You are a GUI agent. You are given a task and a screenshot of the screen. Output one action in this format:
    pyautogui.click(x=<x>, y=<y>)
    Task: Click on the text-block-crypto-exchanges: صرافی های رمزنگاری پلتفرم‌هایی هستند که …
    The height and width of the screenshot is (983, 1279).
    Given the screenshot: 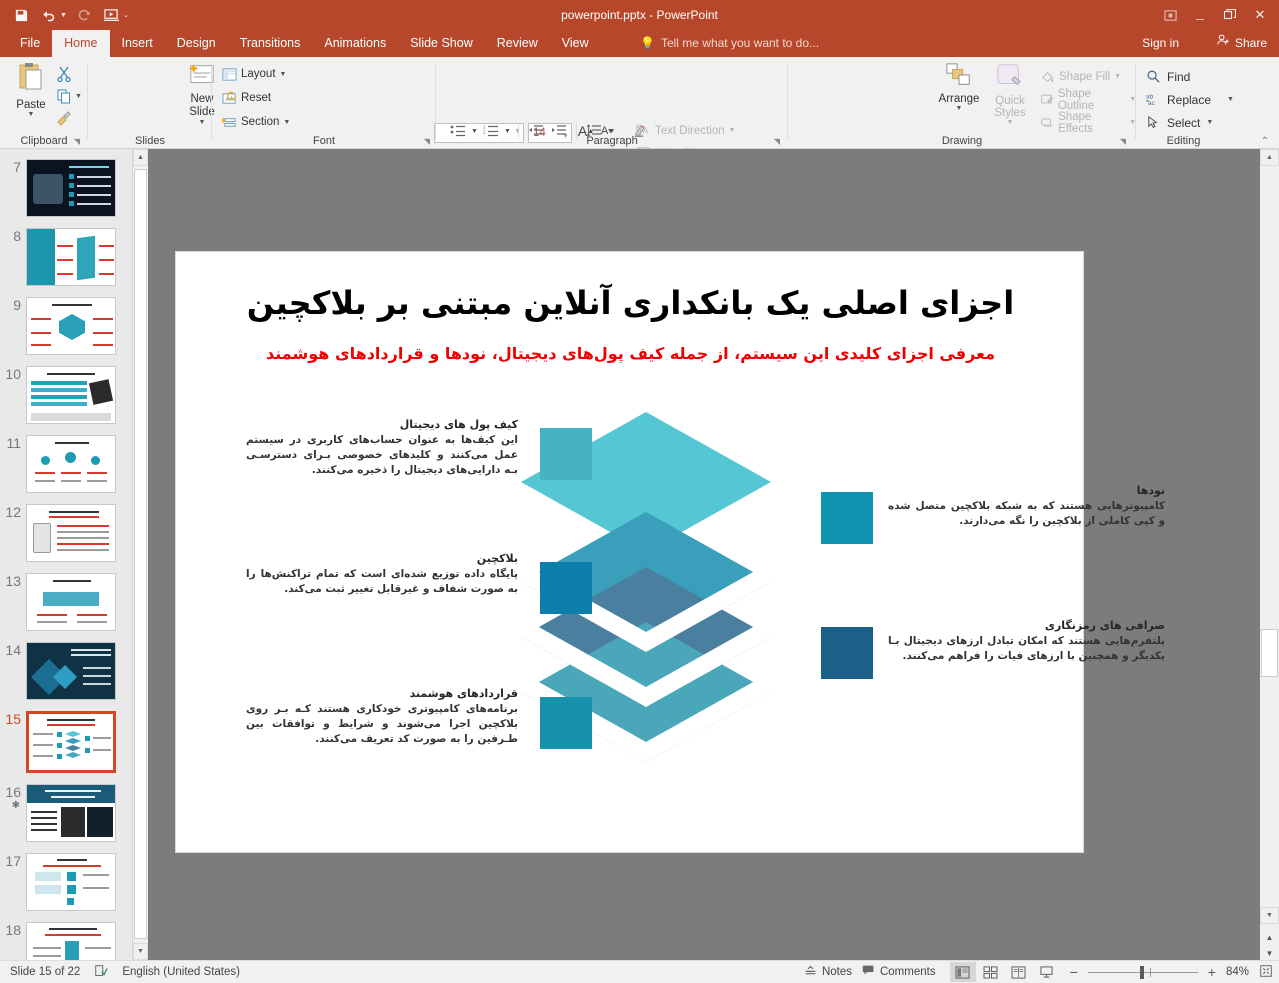 What is the action you would take?
    pyautogui.click(x=1026, y=641)
    